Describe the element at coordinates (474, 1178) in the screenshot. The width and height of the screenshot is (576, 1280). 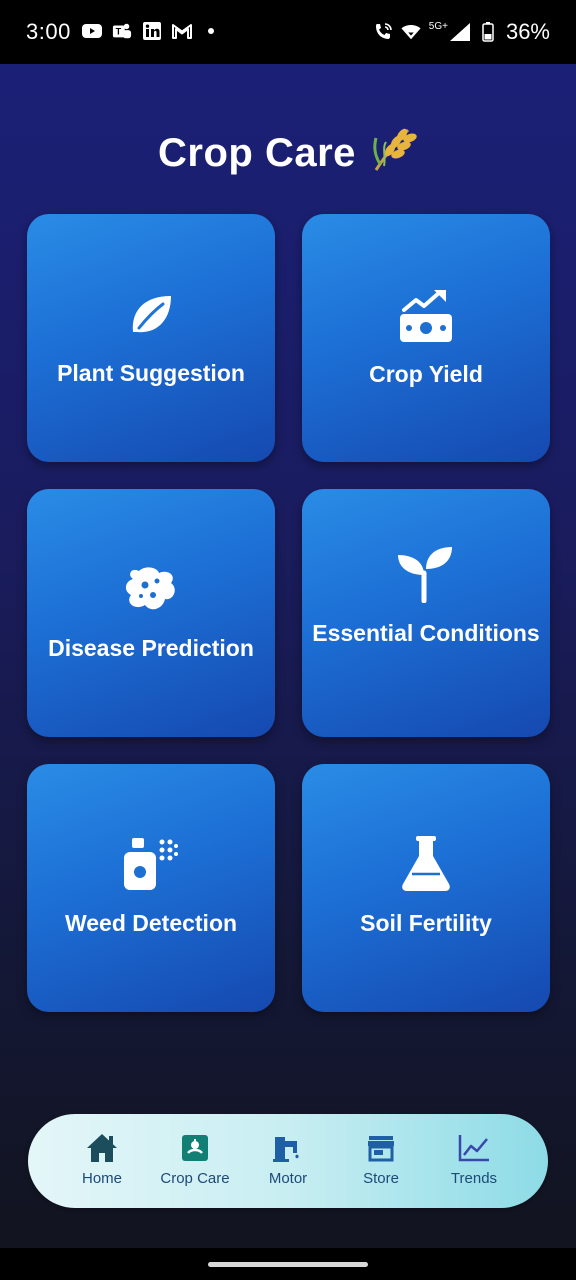
I see `nav-label: Trends` at that location.